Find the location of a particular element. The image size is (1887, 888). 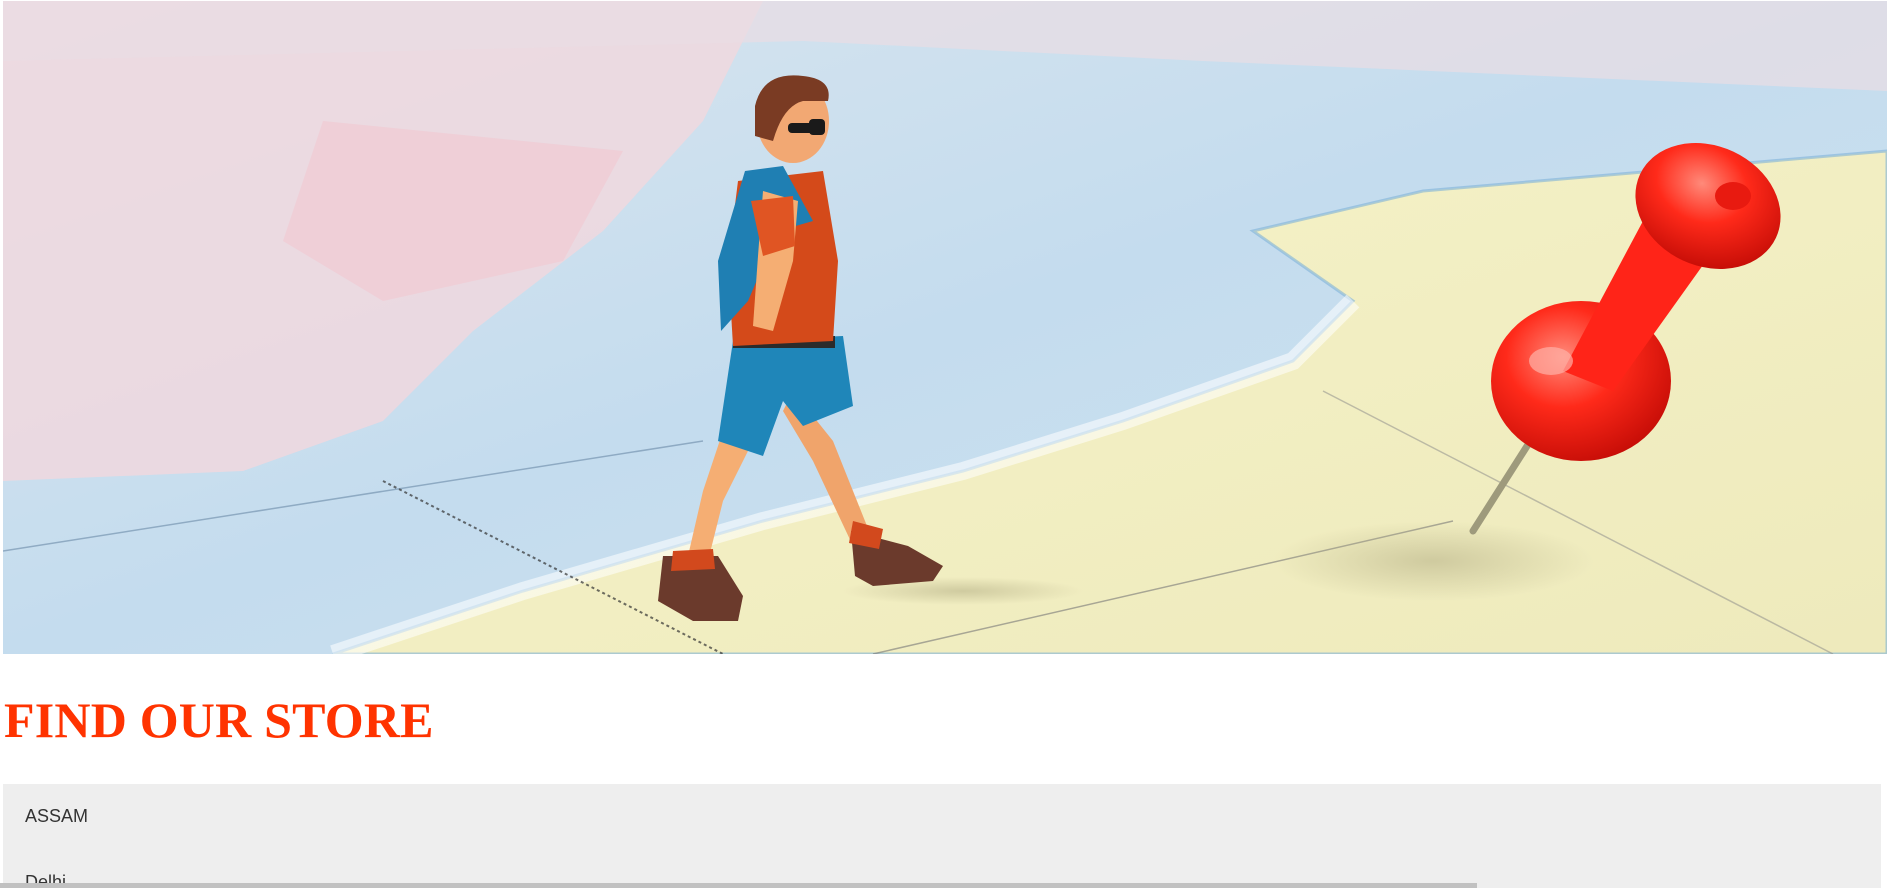

store-list: ASSAM Delhi is located at coordinates (942, 836).